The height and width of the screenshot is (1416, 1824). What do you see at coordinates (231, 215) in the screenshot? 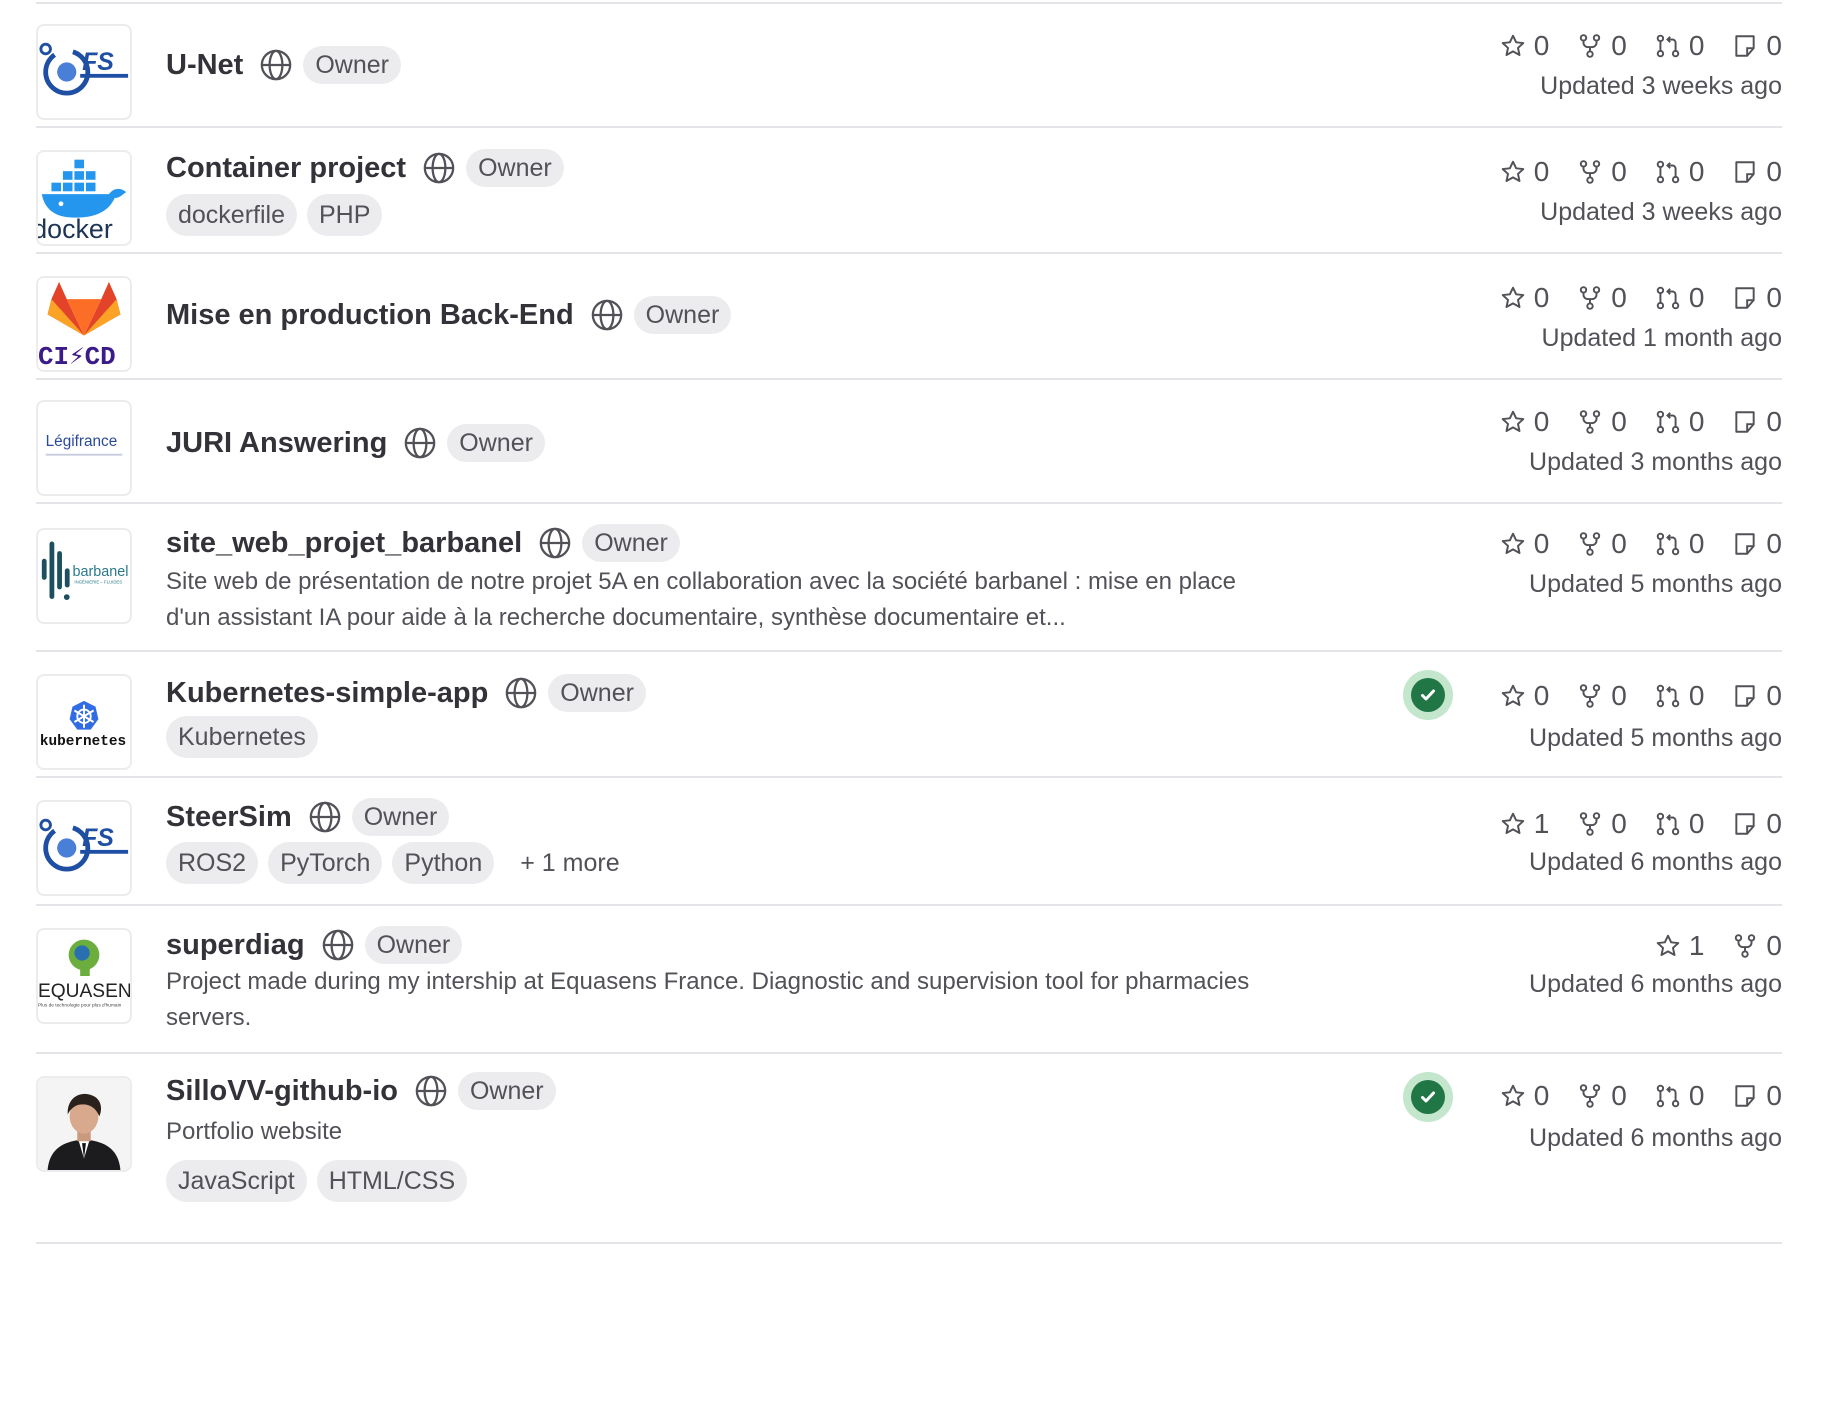
I see `topic-badge: dockerfile` at bounding box center [231, 215].